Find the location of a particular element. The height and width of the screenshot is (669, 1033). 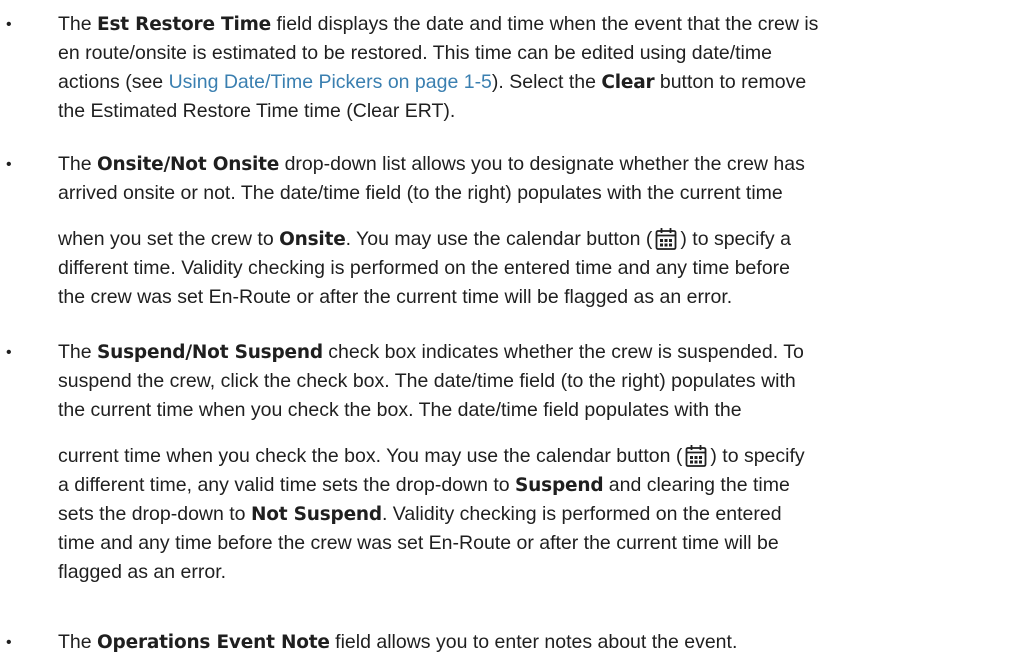

term-onsite-not-onsite: Onsite/Not Onsite is located at coordinates (188, 164).